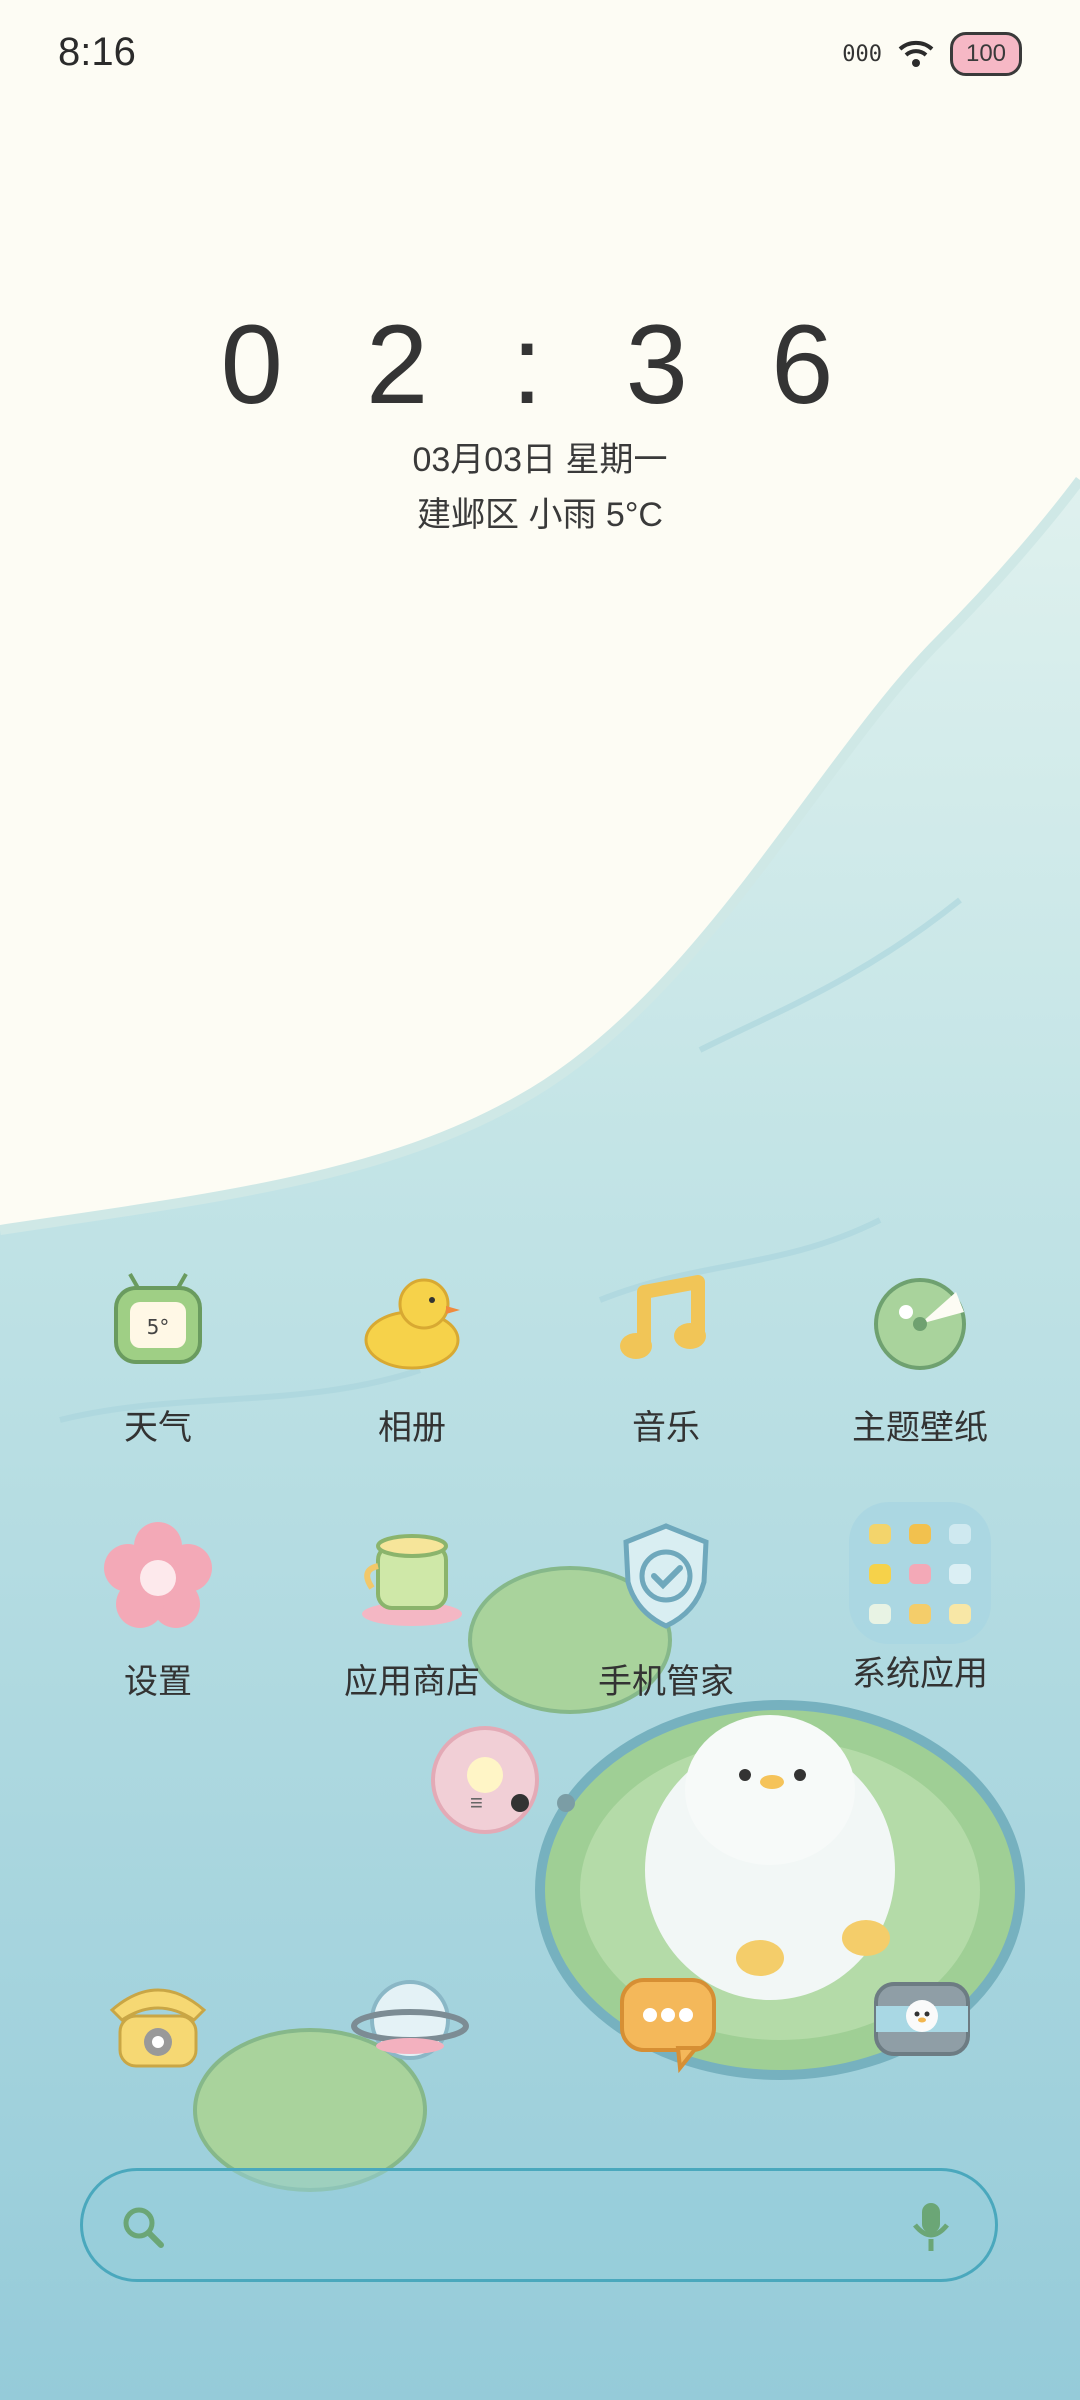 This screenshot has width=1080, height=2400. What do you see at coordinates (920, 1674) in the screenshot?
I see `app-label: 系统应用` at bounding box center [920, 1674].